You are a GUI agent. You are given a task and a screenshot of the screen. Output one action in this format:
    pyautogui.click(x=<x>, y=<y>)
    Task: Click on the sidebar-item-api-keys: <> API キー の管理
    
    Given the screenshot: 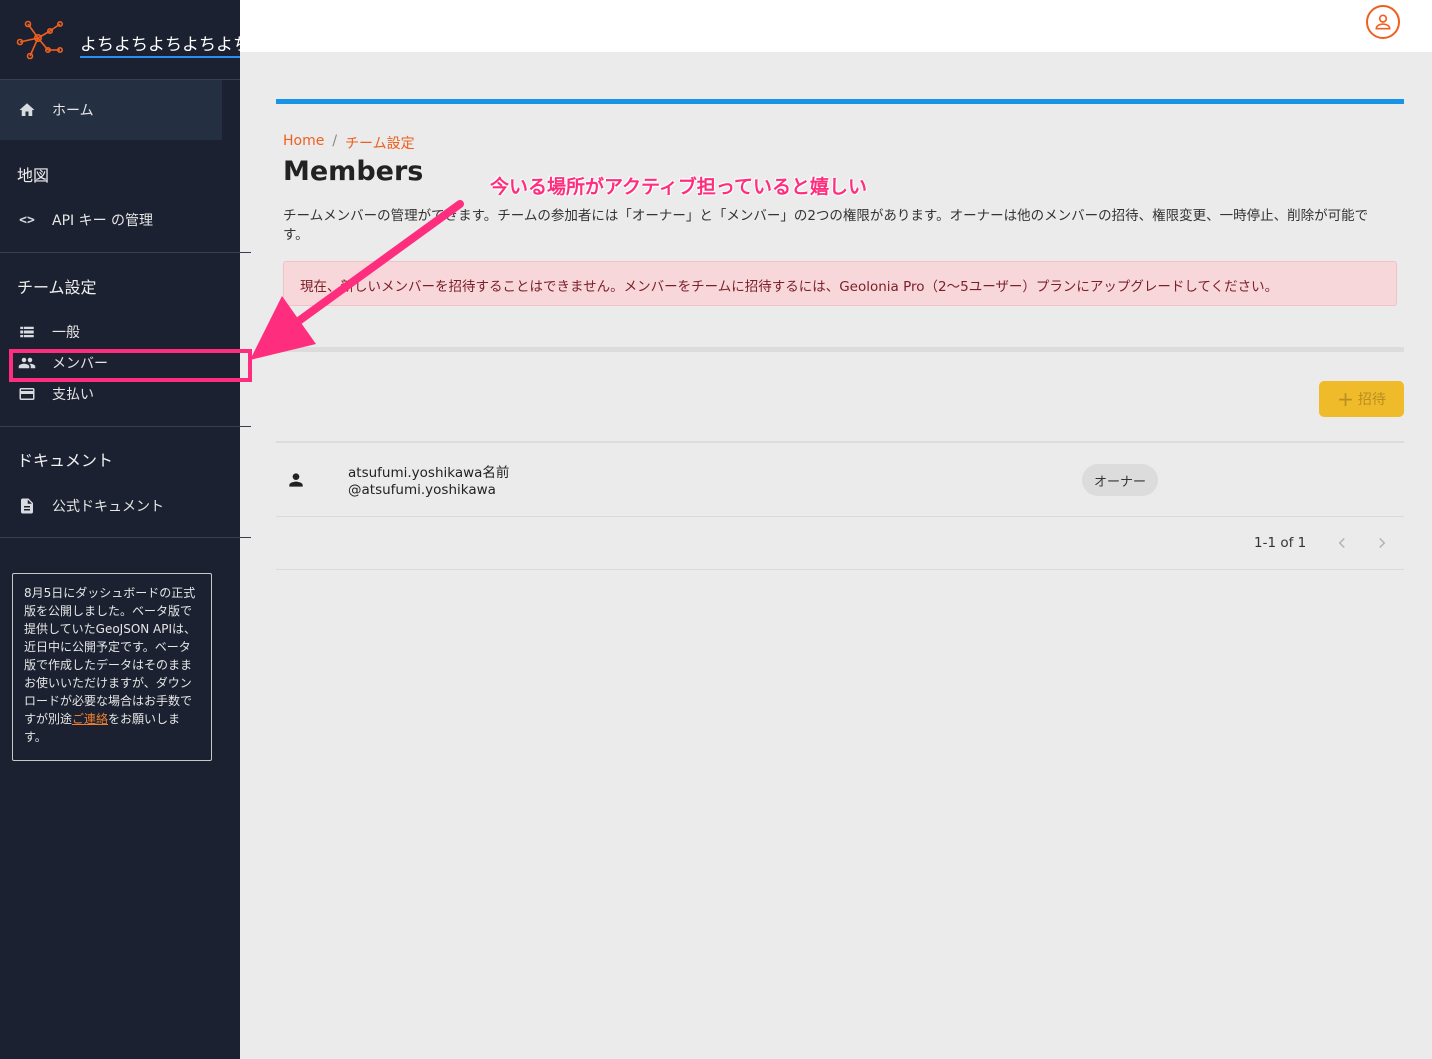 What is the action you would take?
    pyautogui.click(x=120, y=220)
    